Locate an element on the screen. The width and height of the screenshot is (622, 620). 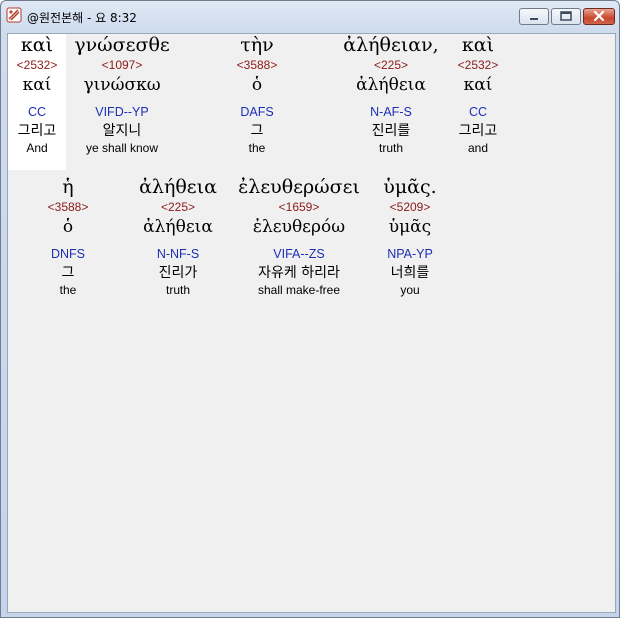
strong-number: <1097> is located at coordinates (122, 65).